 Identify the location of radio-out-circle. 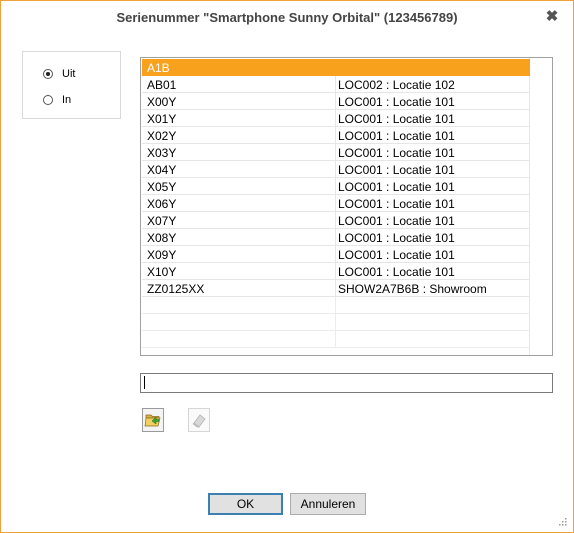
(48, 74).